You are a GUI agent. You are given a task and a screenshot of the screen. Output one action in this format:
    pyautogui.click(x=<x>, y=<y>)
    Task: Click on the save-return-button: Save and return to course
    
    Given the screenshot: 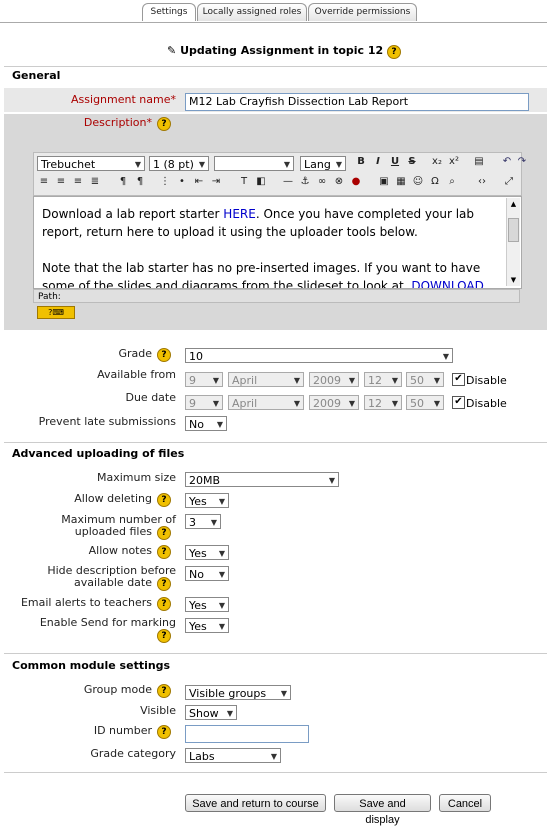 What is the action you would take?
    pyautogui.click(x=255, y=803)
    